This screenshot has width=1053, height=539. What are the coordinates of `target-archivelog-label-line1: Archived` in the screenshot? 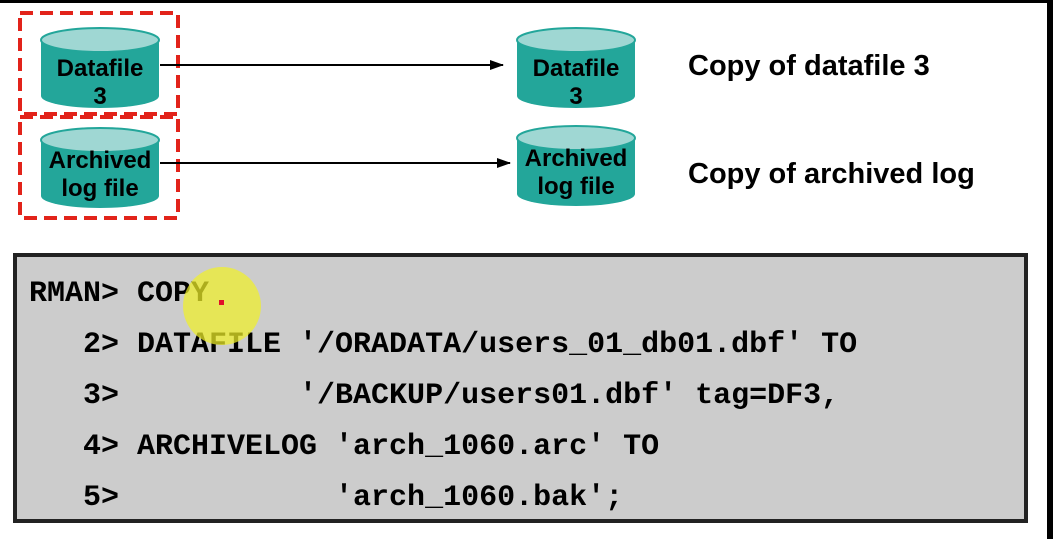 It's located at (576, 158).